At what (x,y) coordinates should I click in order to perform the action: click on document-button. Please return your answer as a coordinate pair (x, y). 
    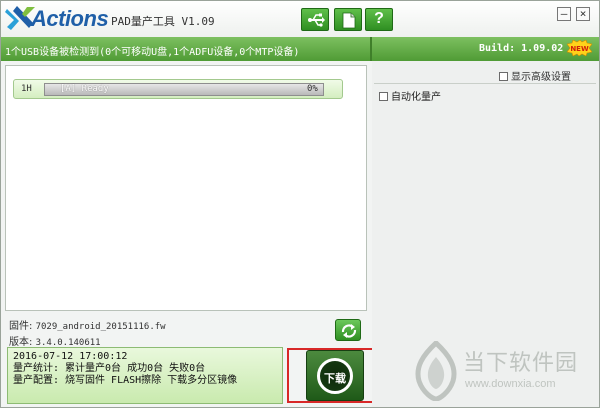
    Looking at the image, I should click on (348, 19).